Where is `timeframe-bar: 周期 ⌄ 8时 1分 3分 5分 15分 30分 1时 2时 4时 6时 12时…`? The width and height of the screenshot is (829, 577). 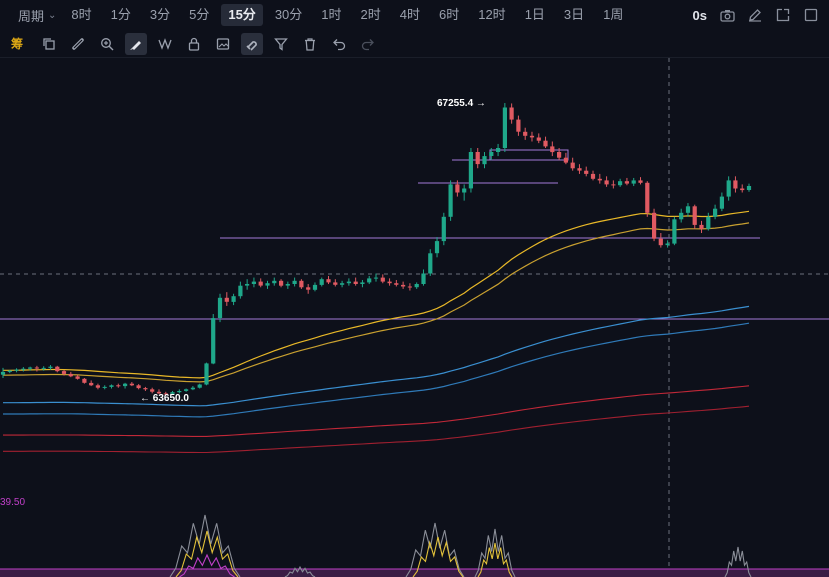
timeframe-bar: 周期 ⌄ 8时 1分 3分 5分 15分 30分 1时 2时 4时 6时 12时… is located at coordinates (414, 15).